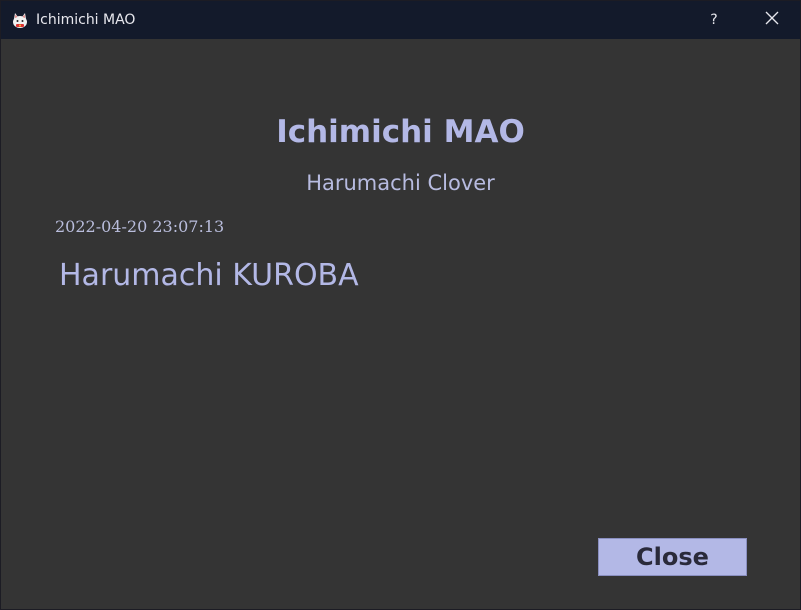 The image size is (801, 610). I want to click on author-name: Harumachi KUROBA, so click(209, 275).